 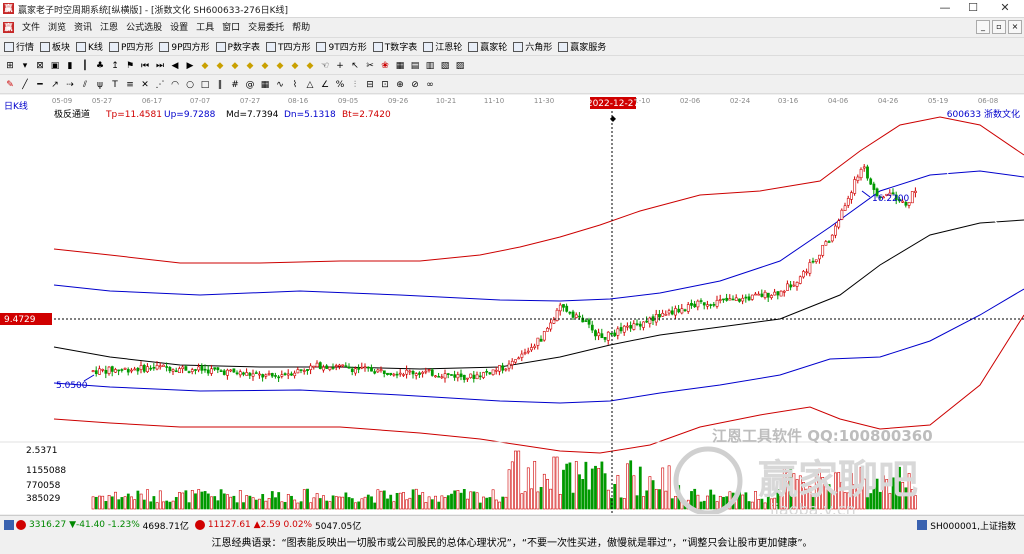 What do you see at coordinates (250, 66) in the screenshot?
I see `diamond-4-icon: ◆` at bounding box center [250, 66].